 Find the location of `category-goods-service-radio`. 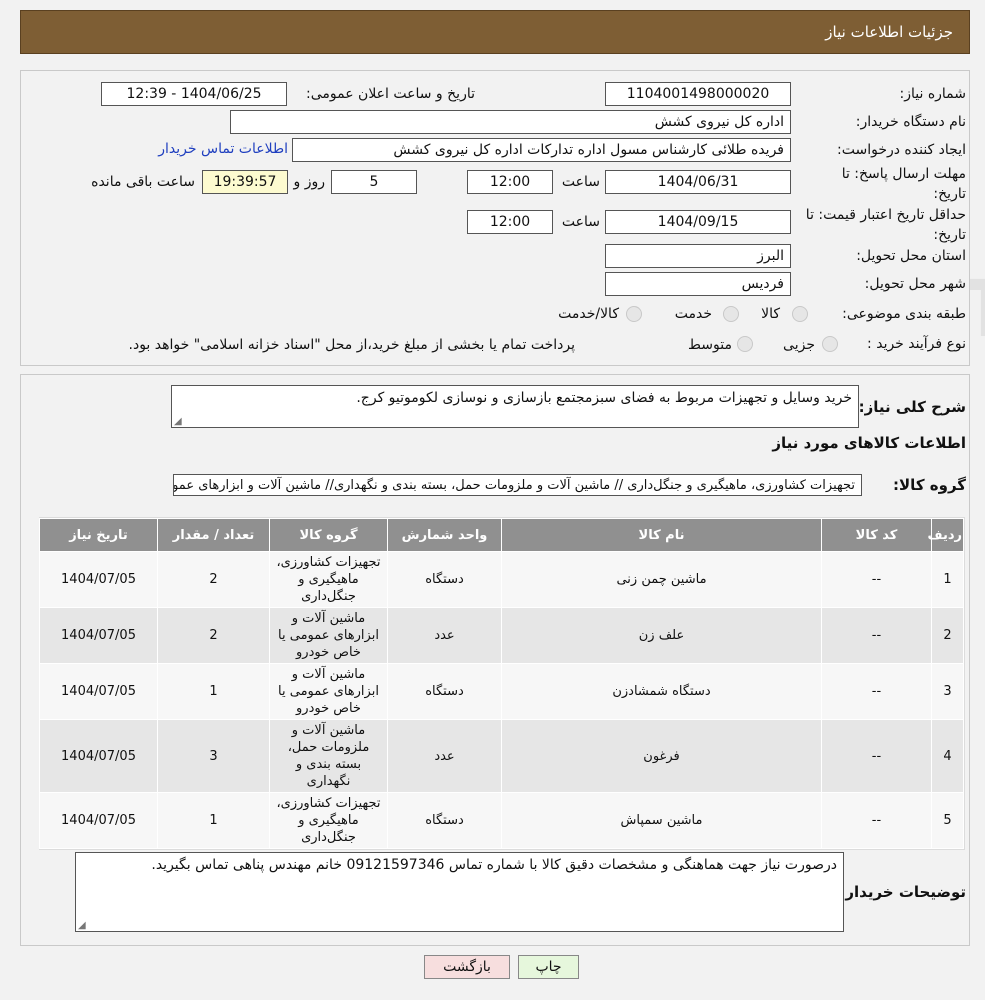

category-goods-service-radio is located at coordinates (634, 314).